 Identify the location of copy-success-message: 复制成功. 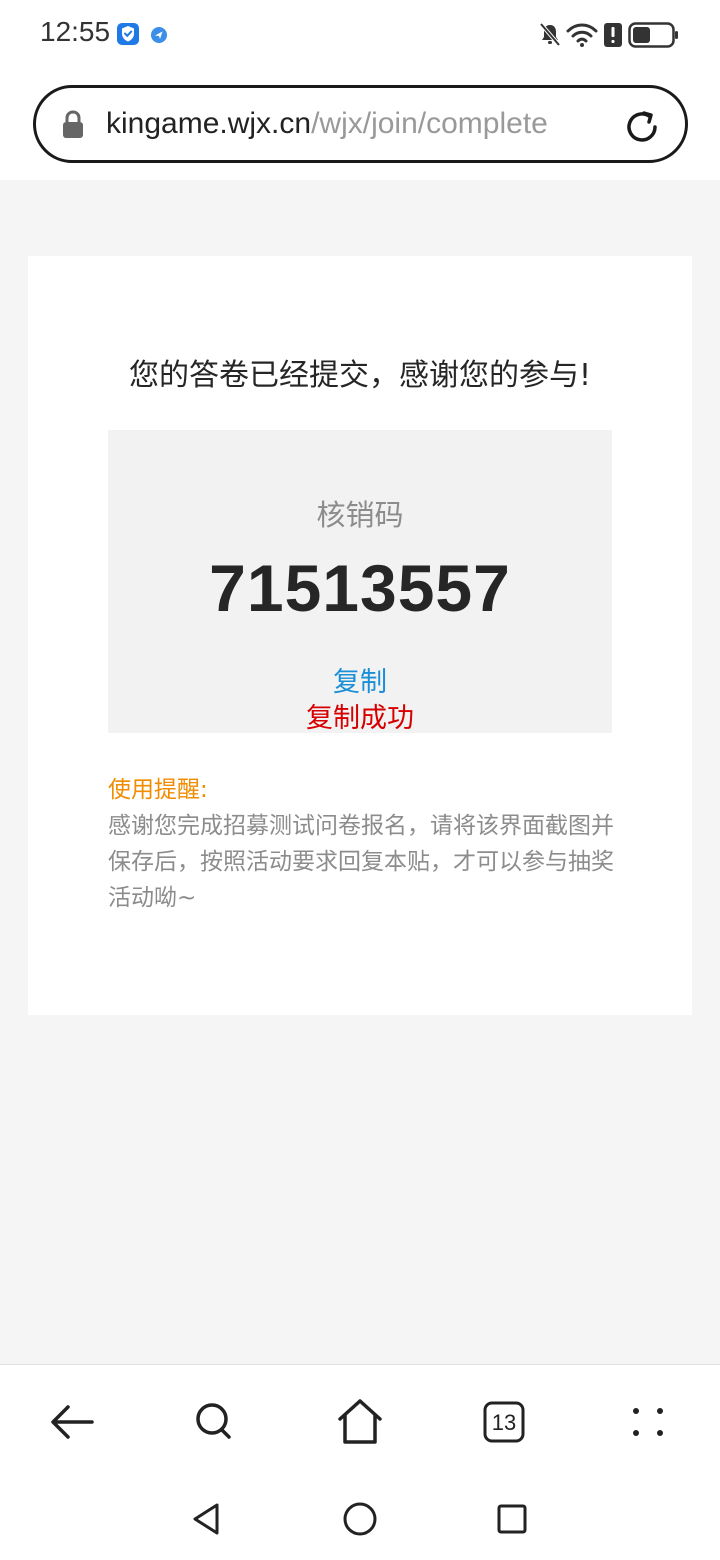
(360, 718).